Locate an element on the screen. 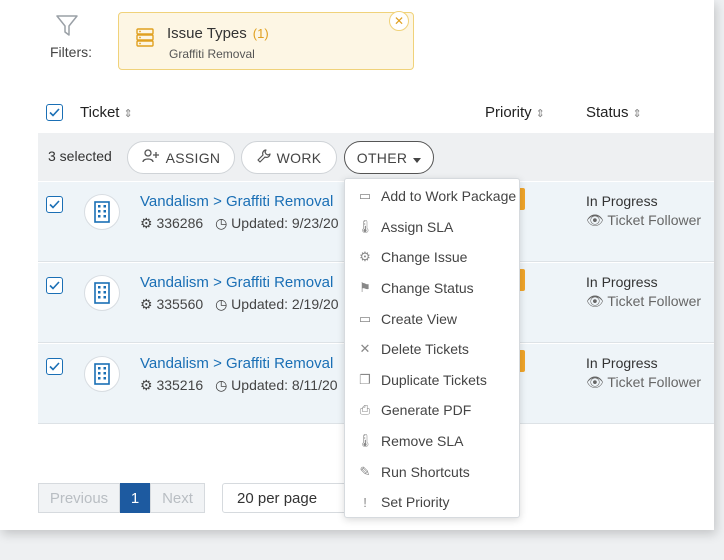 The height and width of the screenshot is (560, 724). x-icon: ✕ is located at coordinates (365, 349).